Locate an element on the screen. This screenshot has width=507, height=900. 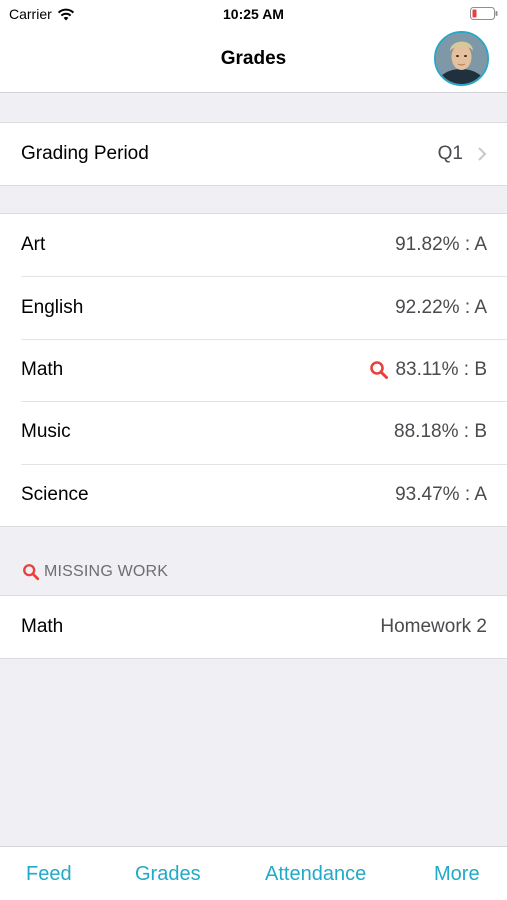
grading-period-group: Grading Period Q1 is located at coordinates (253, 154).